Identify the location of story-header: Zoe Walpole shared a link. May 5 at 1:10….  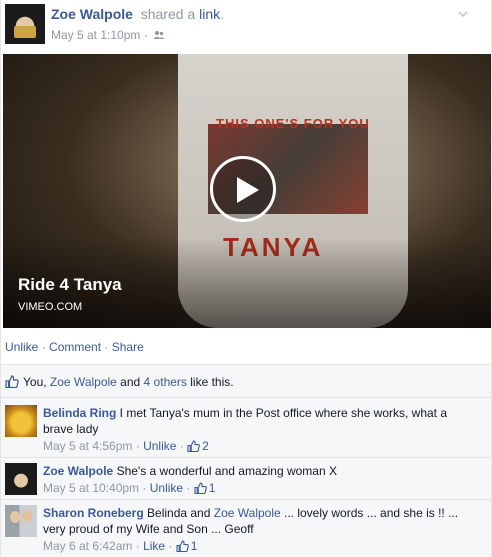
(240, 25).